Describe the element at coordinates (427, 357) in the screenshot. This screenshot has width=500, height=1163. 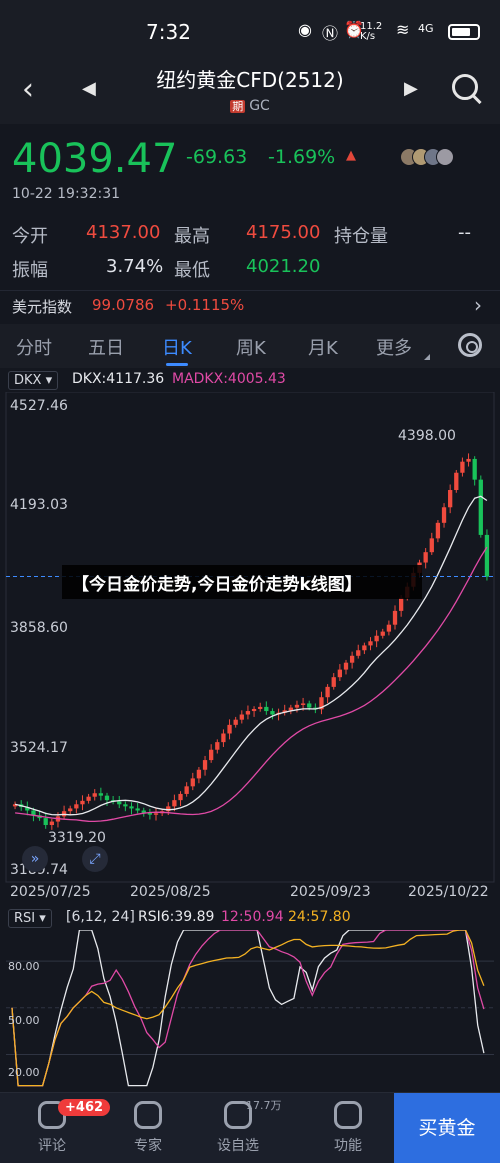
I see `more-triangle-icon` at that location.